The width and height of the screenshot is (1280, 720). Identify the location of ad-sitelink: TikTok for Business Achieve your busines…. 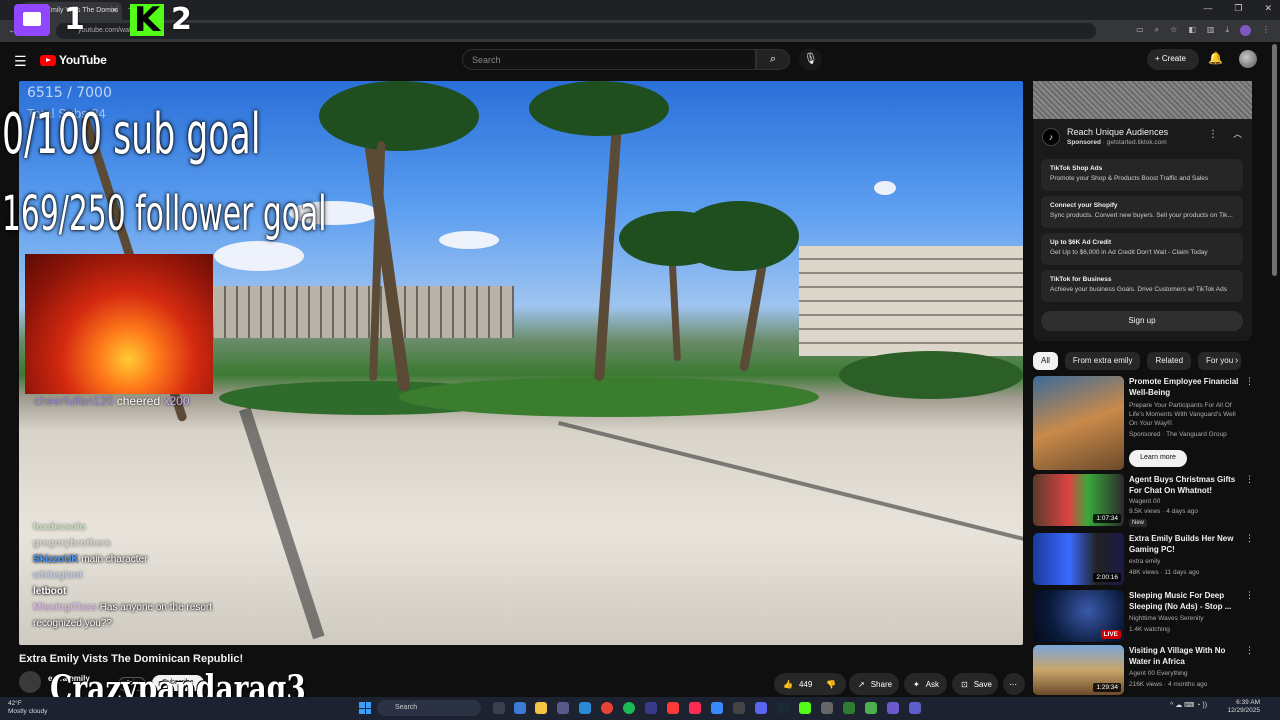
(1142, 286).